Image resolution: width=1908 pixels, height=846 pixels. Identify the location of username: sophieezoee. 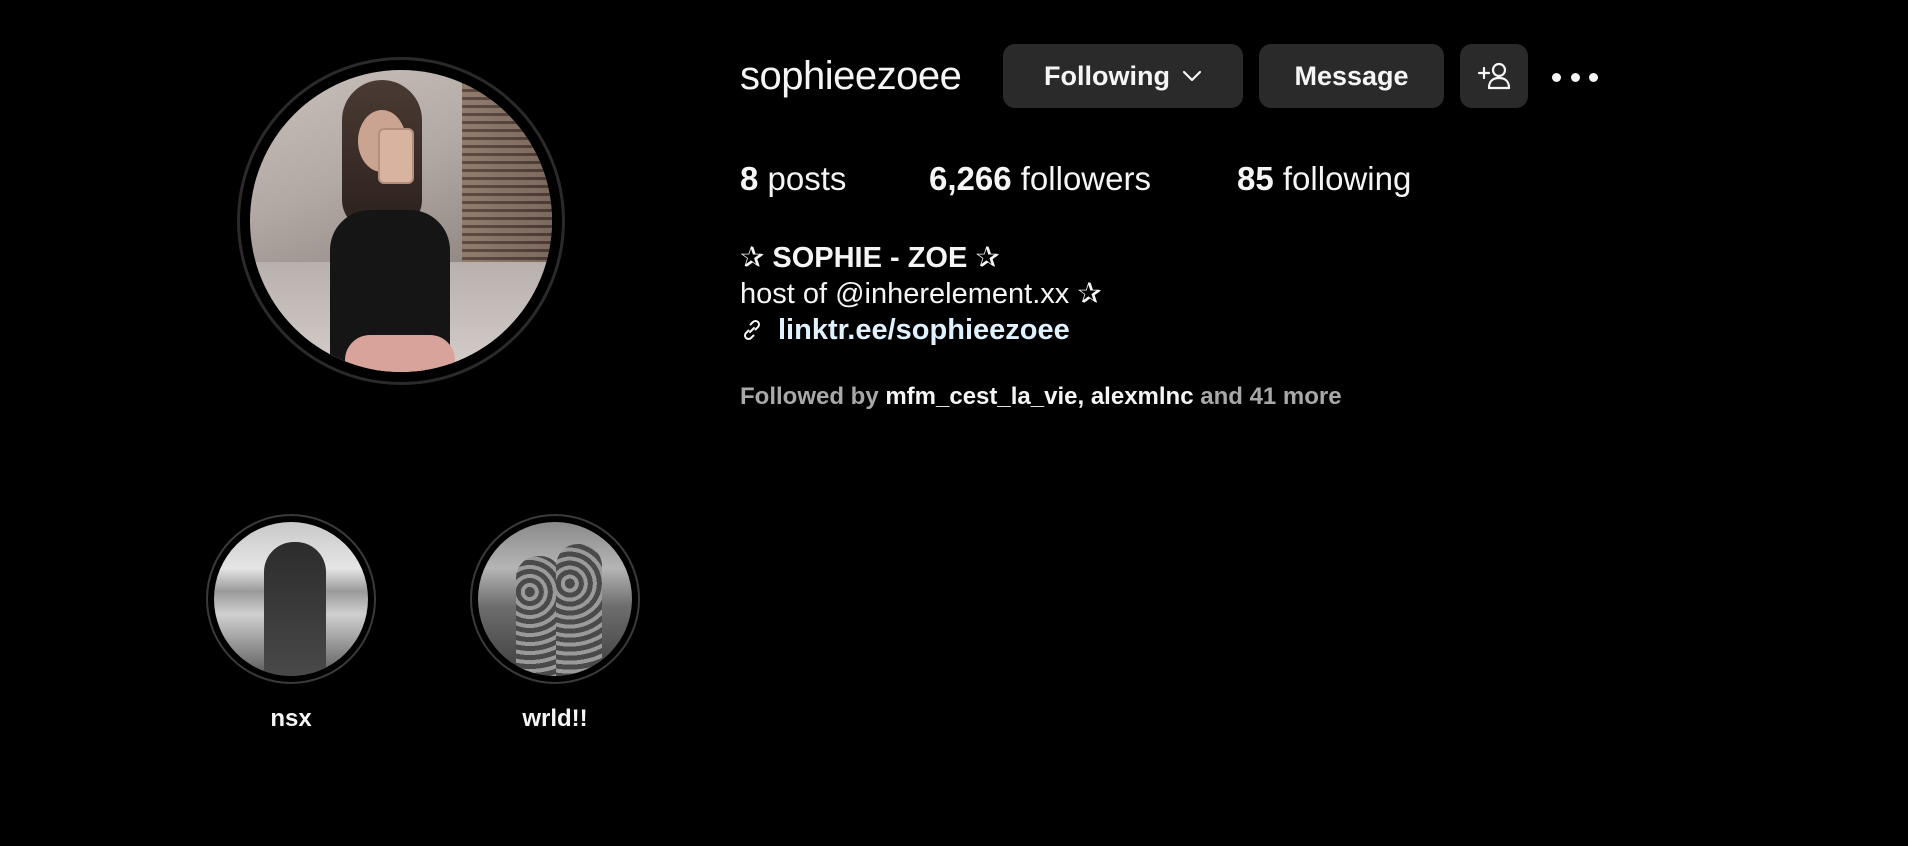
(851, 76).